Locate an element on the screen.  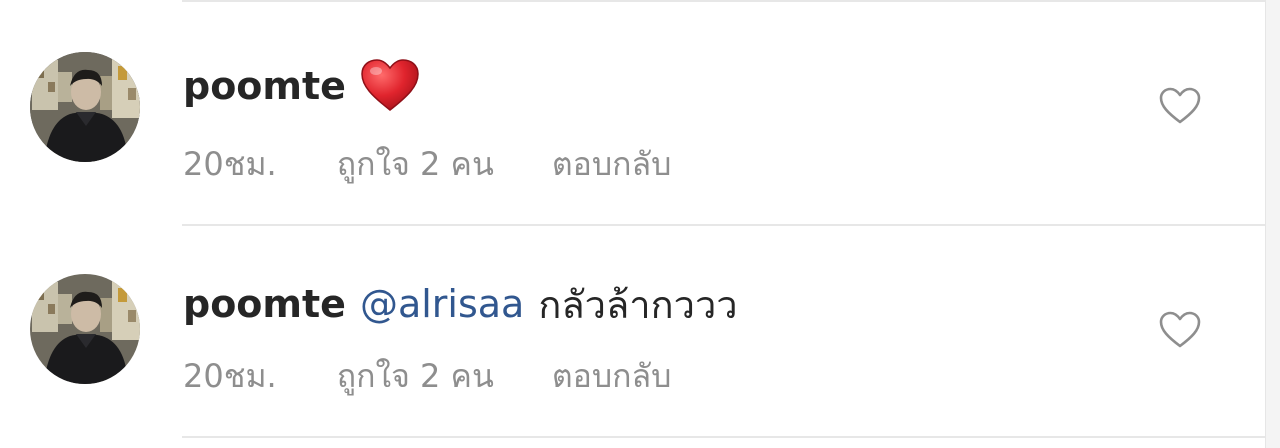
divider is located at coordinates (724, 437).